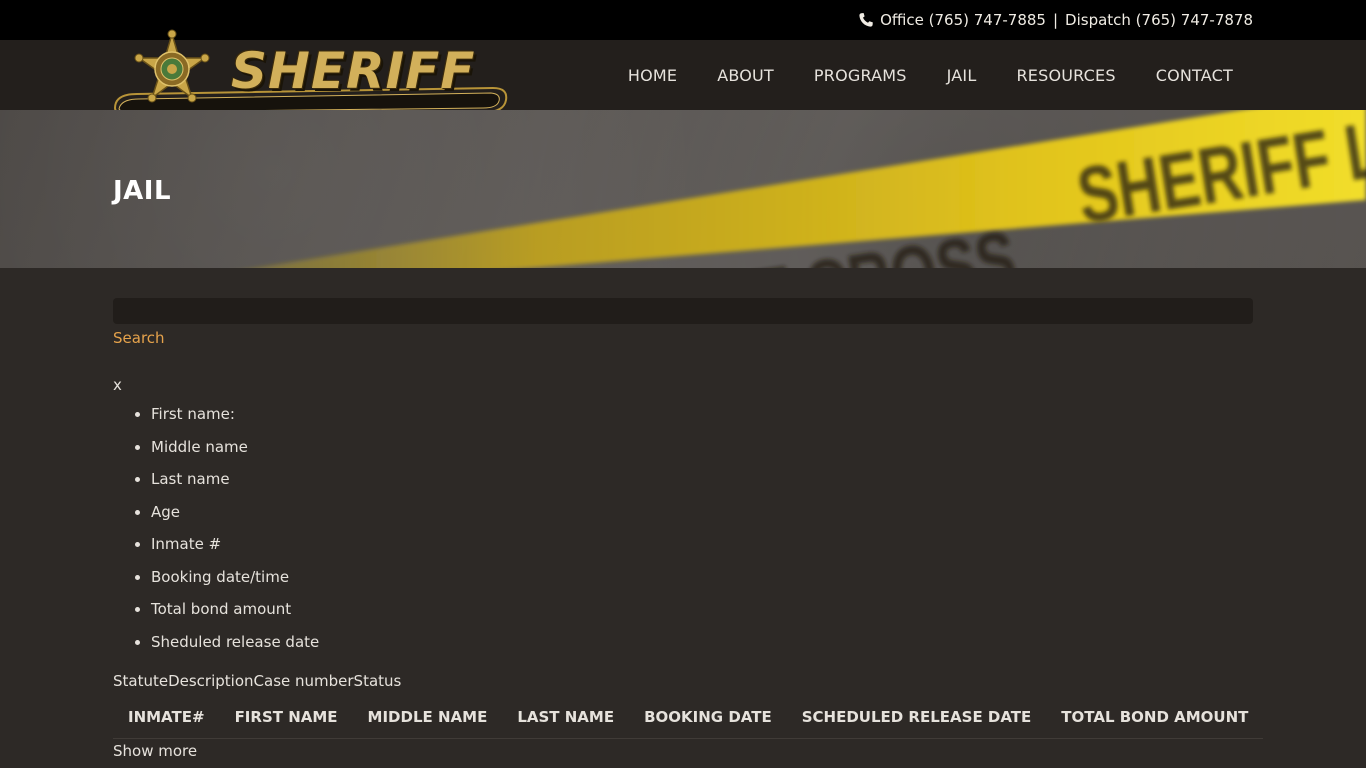  Describe the element at coordinates (1194, 75) in the screenshot. I see `nav-contact: CONTACT` at that location.